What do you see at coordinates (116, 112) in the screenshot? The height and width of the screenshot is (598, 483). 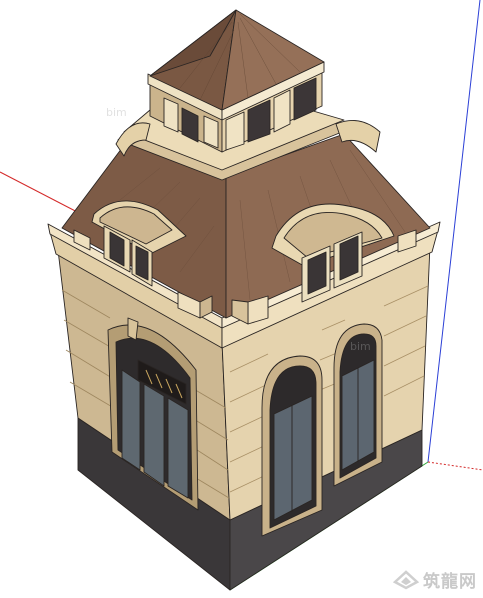 I see `faint-watermark-1: bim` at bounding box center [116, 112].